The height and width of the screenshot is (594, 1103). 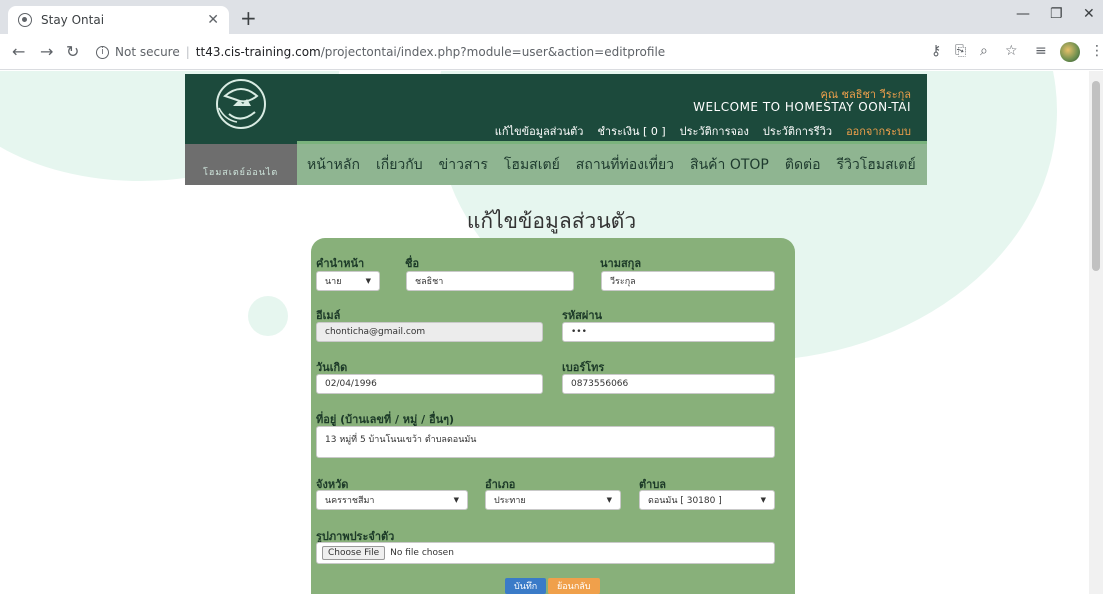 What do you see at coordinates (729, 165) in the screenshot?
I see `nav-otop: สินค้า OTOP` at bounding box center [729, 165].